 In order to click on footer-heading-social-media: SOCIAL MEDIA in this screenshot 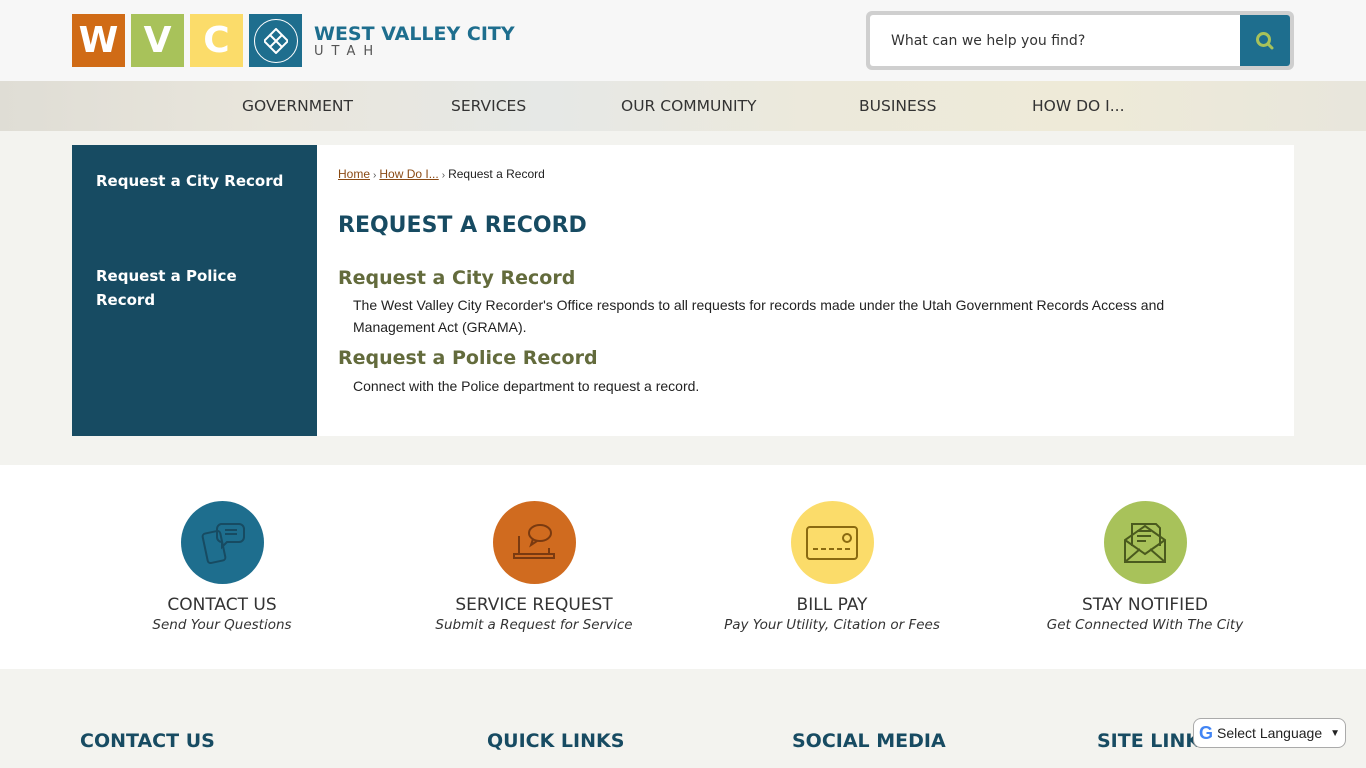, I will do `click(869, 741)`.